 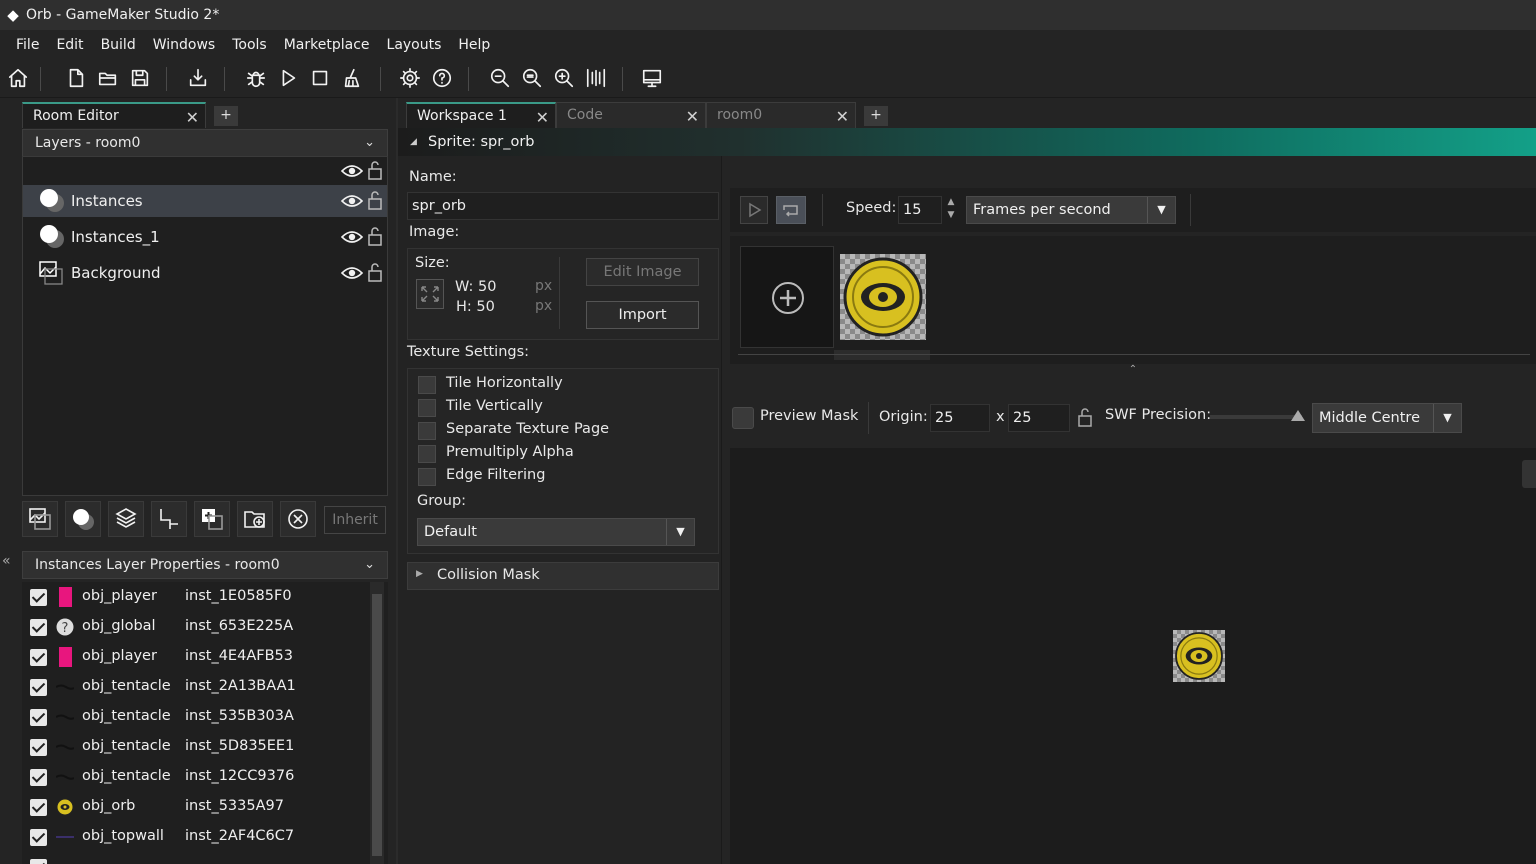 I want to click on loop-button, so click(x=791, y=210).